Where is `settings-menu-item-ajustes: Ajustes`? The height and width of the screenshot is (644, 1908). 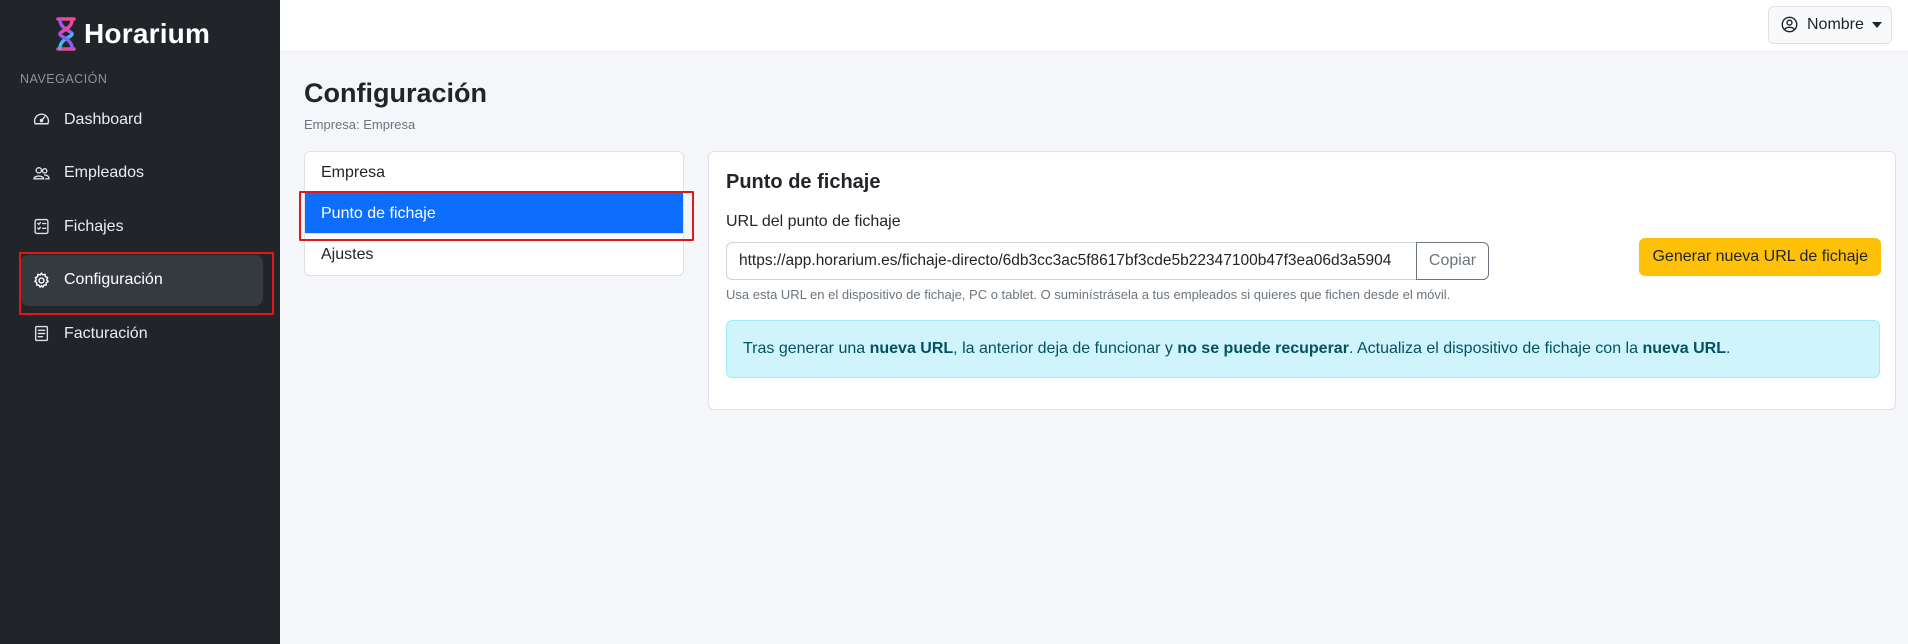 settings-menu-item-ajustes: Ajustes is located at coordinates (494, 254).